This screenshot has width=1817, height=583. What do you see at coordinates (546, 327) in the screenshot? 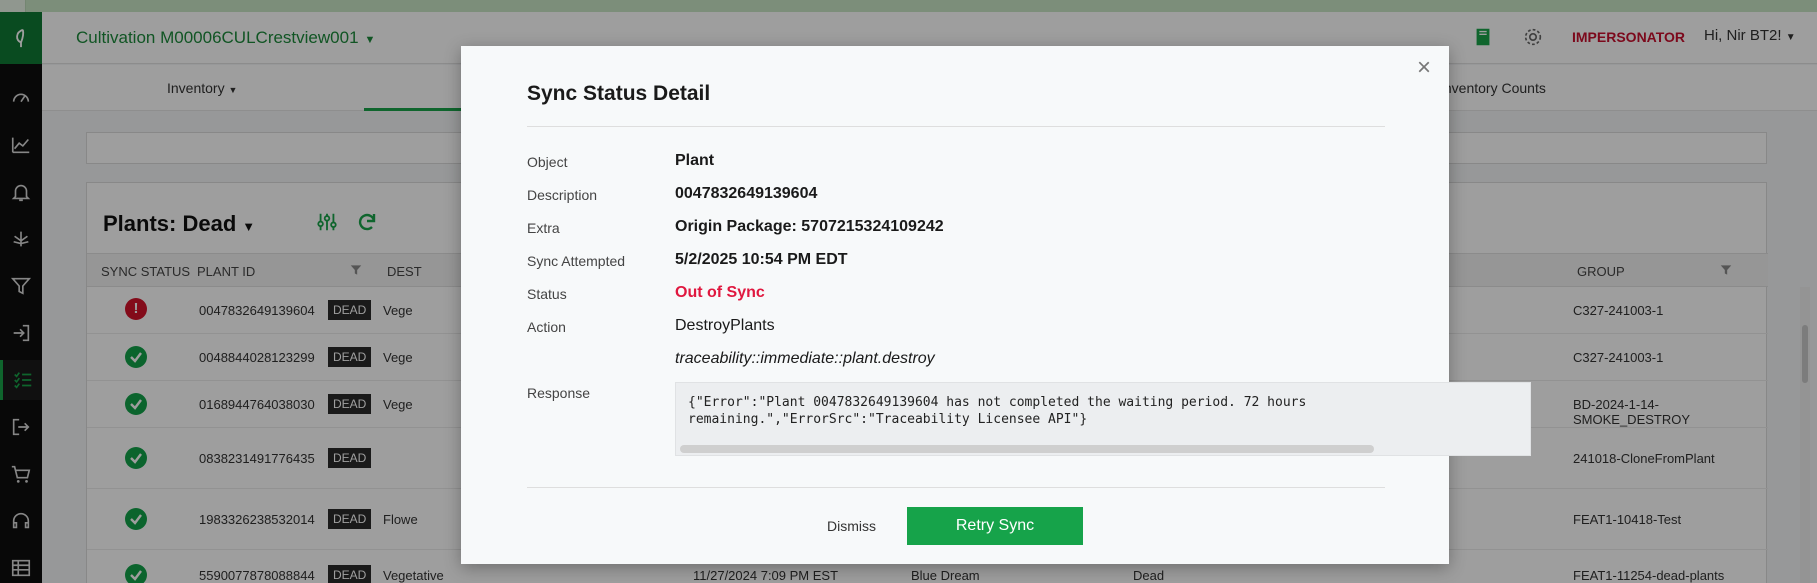
I see `label-action: Action` at bounding box center [546, 327].